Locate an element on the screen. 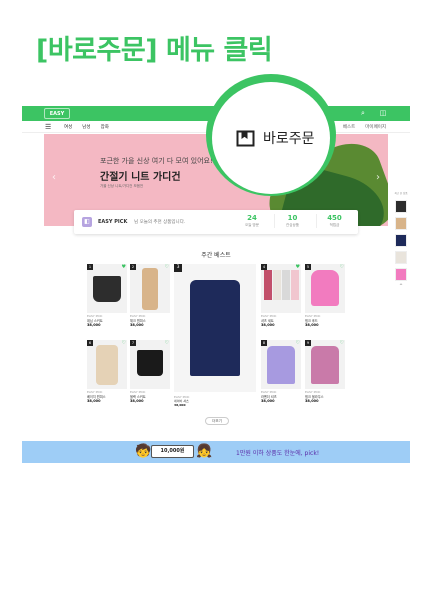 The image size is (433, 599). rank-badge: 7 is located at coordinates (133, 343).